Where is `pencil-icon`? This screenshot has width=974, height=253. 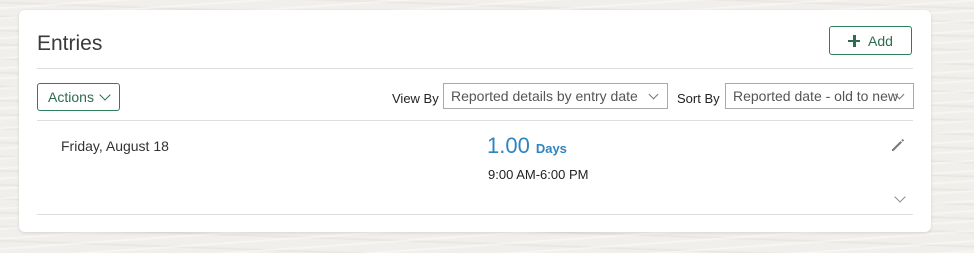 pencil-icon is located at coordinates (898, 145).